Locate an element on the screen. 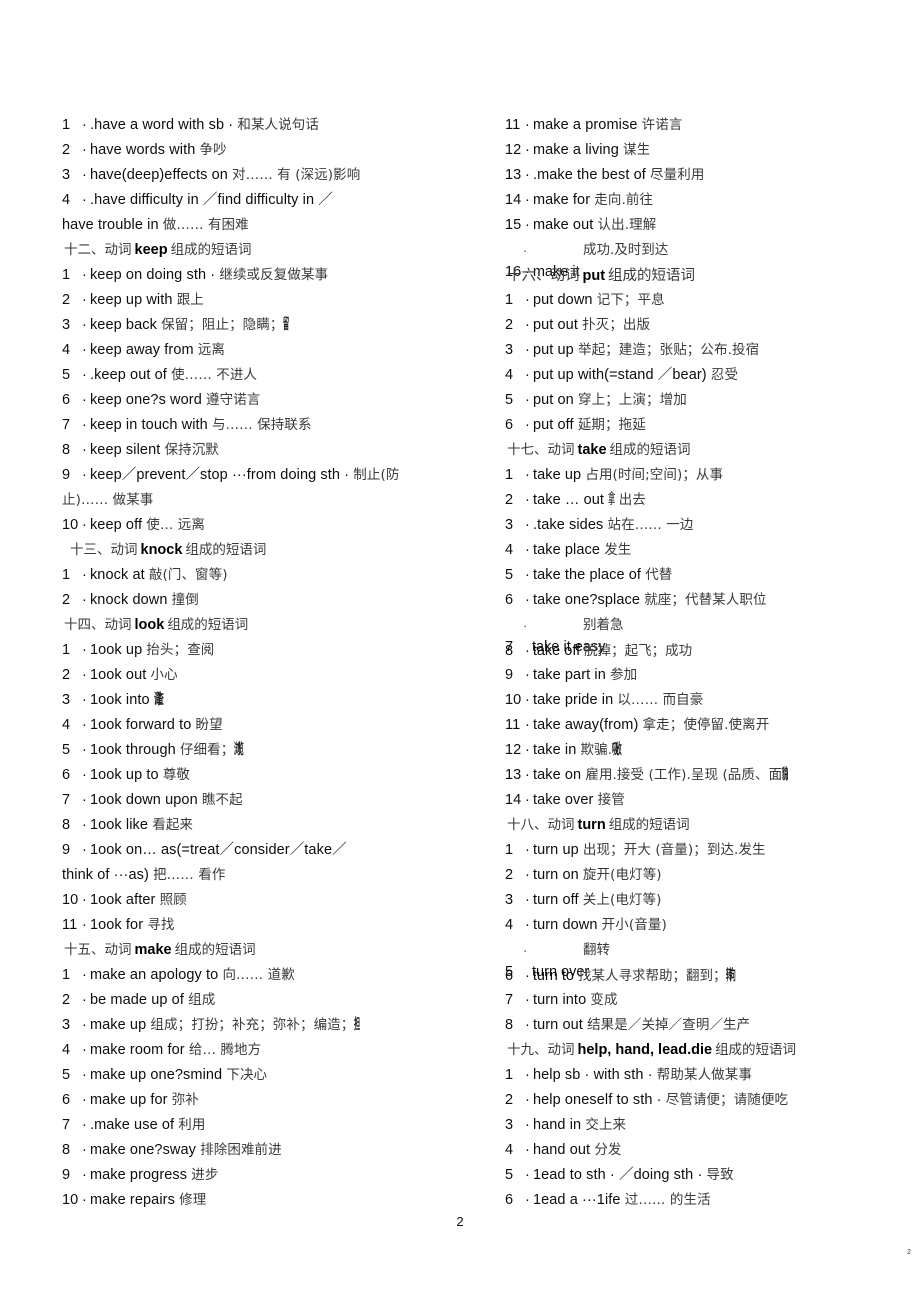 The width and height of the screenshot is (920, 1303). entry-english: put up is located at coordinates (553, 350).